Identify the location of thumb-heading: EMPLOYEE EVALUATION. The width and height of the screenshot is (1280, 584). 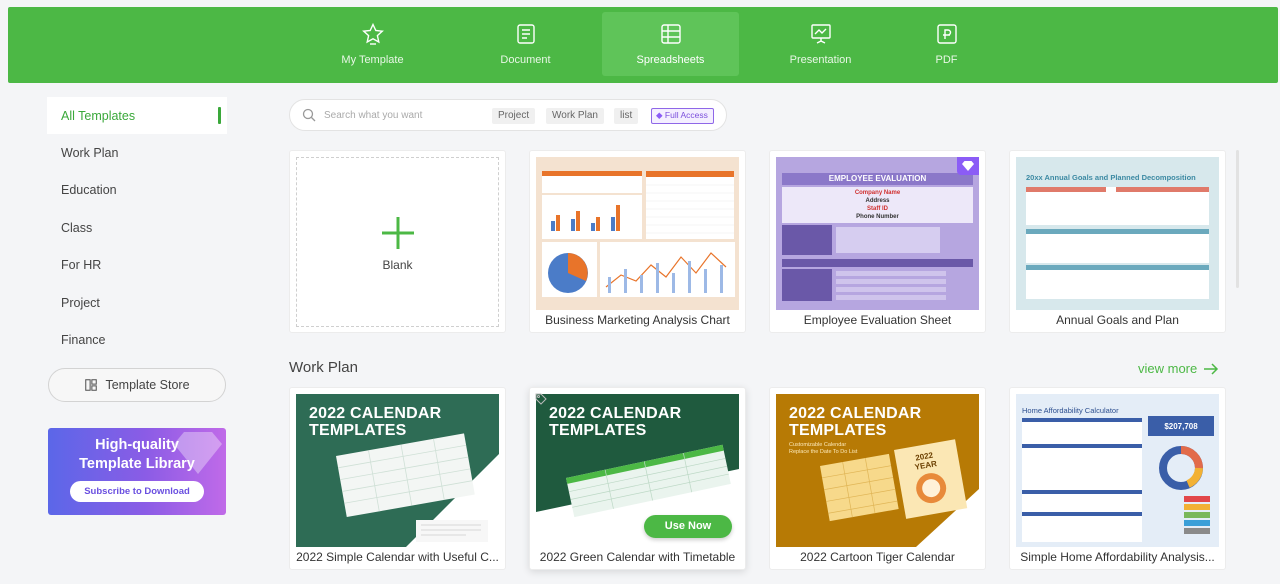
(877, 179).